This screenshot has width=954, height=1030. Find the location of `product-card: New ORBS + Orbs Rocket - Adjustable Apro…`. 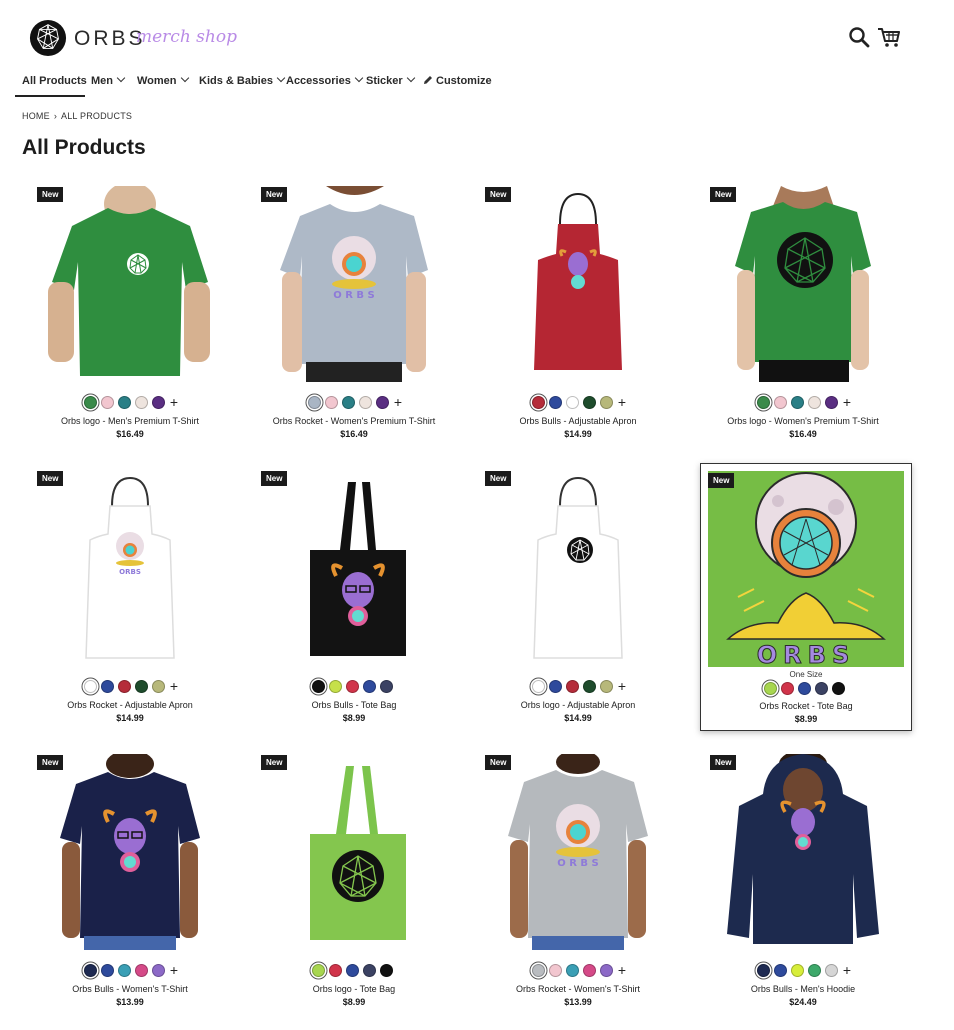

product-card: New ORBS + Orbs Rocket - Adjustable Apro… is located at coordinates (130, 602).